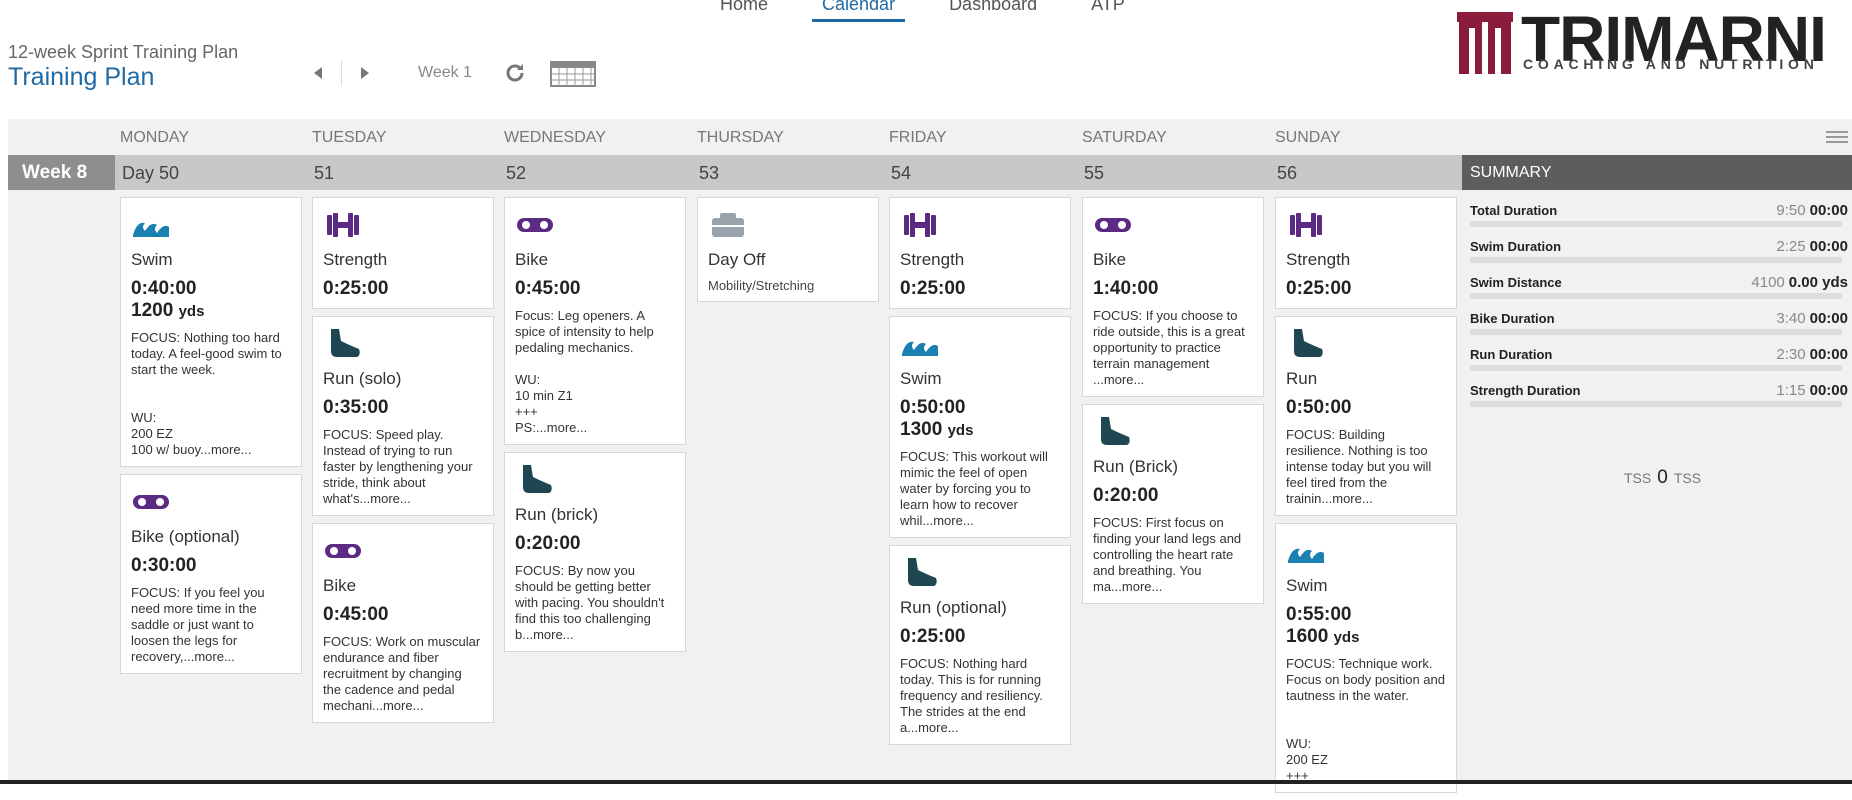 The height and width of the screenshot is (800, 1852). Describe the element at coordinates (1812, 390) in the screenshot. I see `summary-value: 1:15 00:00` at that location.